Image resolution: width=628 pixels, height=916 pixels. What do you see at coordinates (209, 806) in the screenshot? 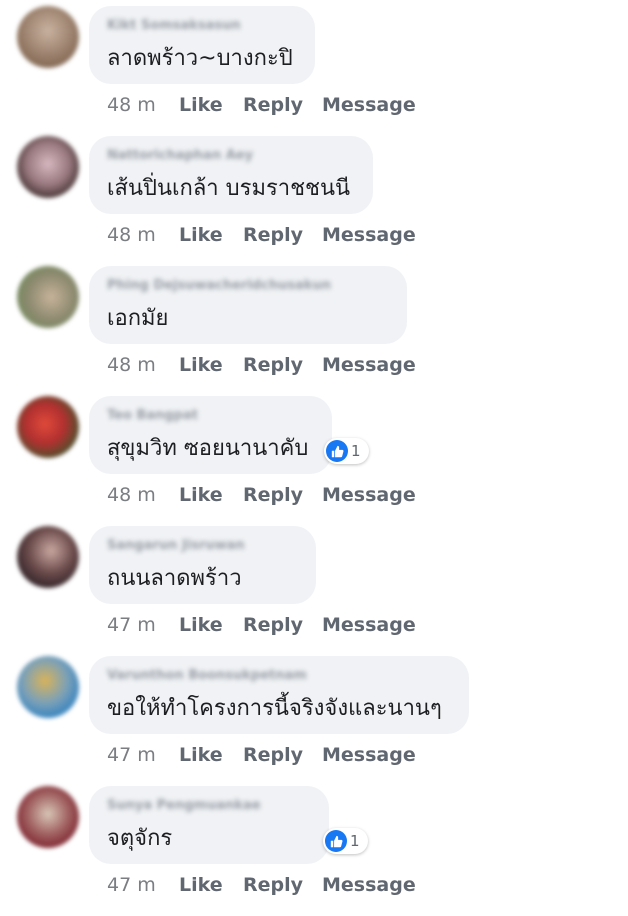
I see `commenter-name: Sunya Pengmuankae` at bounding box center [209, 806].